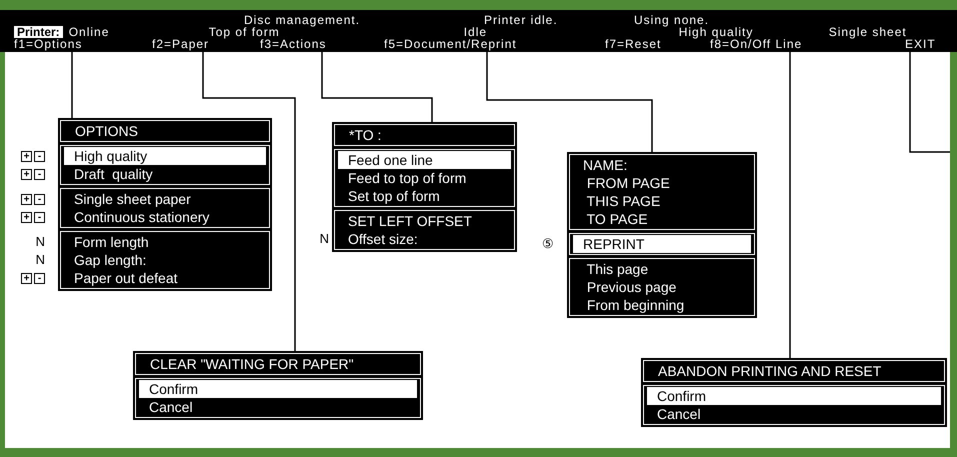 Image resolution: width=957 pixels, height=457 pixels. I want to click on printer-label: Printer:, so click(38, 32).